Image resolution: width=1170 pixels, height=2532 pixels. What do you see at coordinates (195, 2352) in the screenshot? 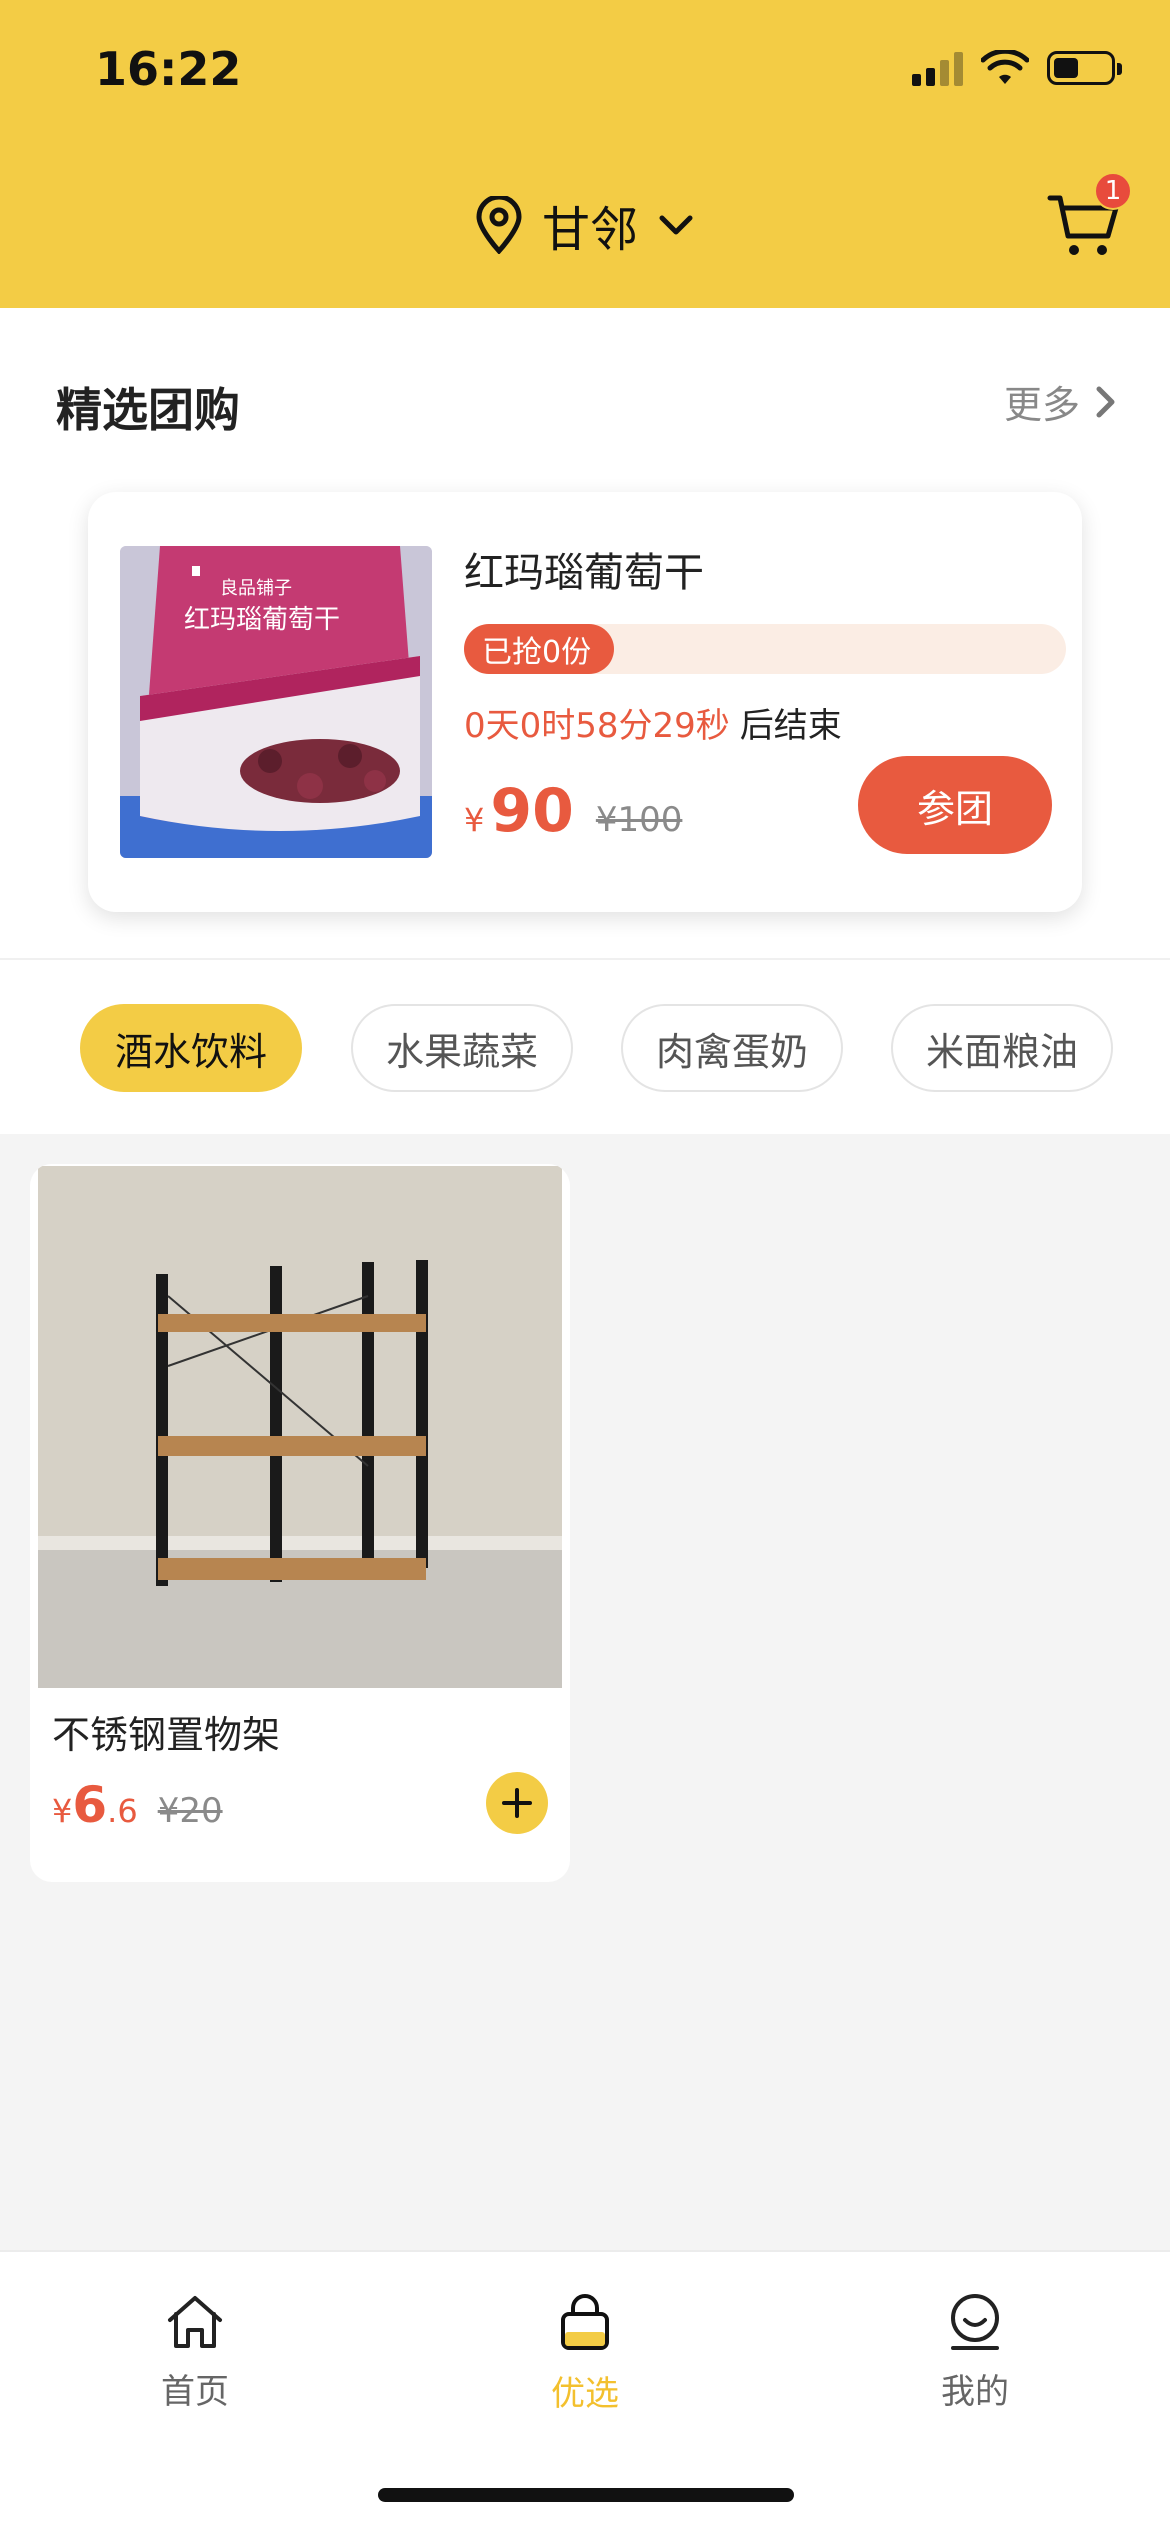
I see `nav-item-home: 首页` at bounding box center [195, 2352].